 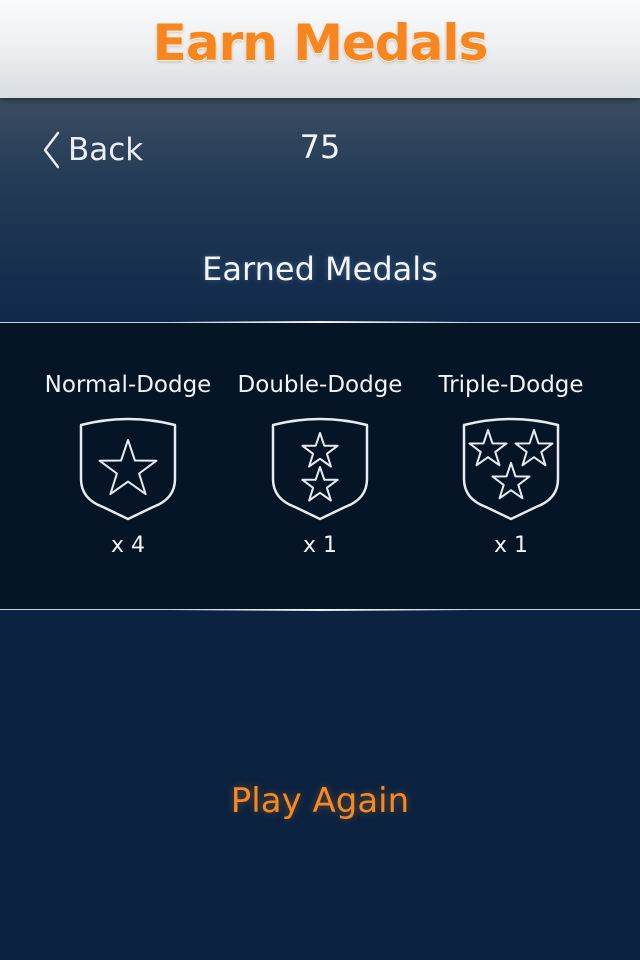 I want to click on three-star-shield-icon, so click(x=511, y=469).